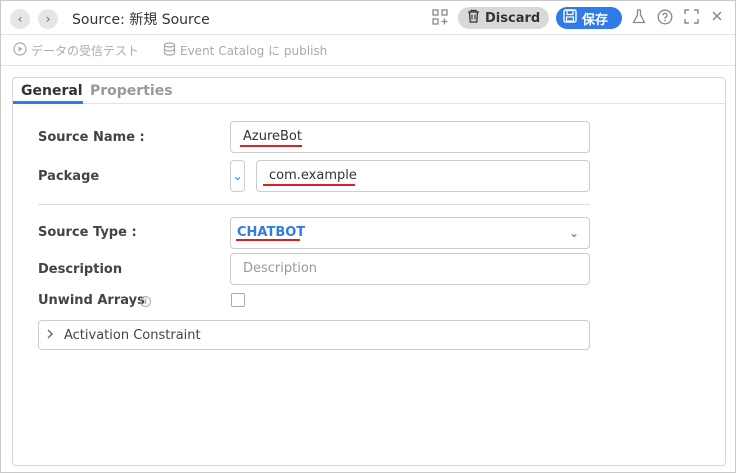  I want to click on forward-button: ›, so click(48, 19).